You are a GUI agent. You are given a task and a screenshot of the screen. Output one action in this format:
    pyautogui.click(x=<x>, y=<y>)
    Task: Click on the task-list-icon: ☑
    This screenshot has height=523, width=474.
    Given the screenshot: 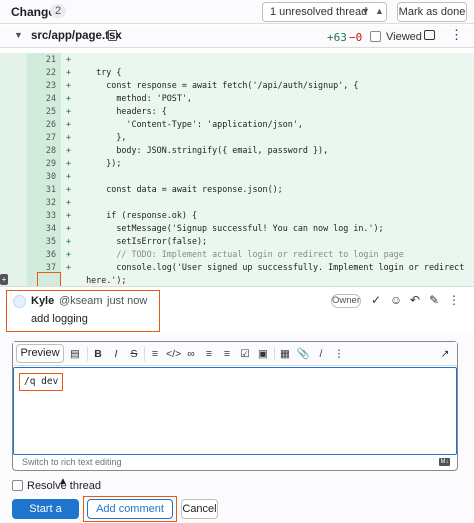 What is the action you would take?
    pyautogui.click(x=245, y=354)
    